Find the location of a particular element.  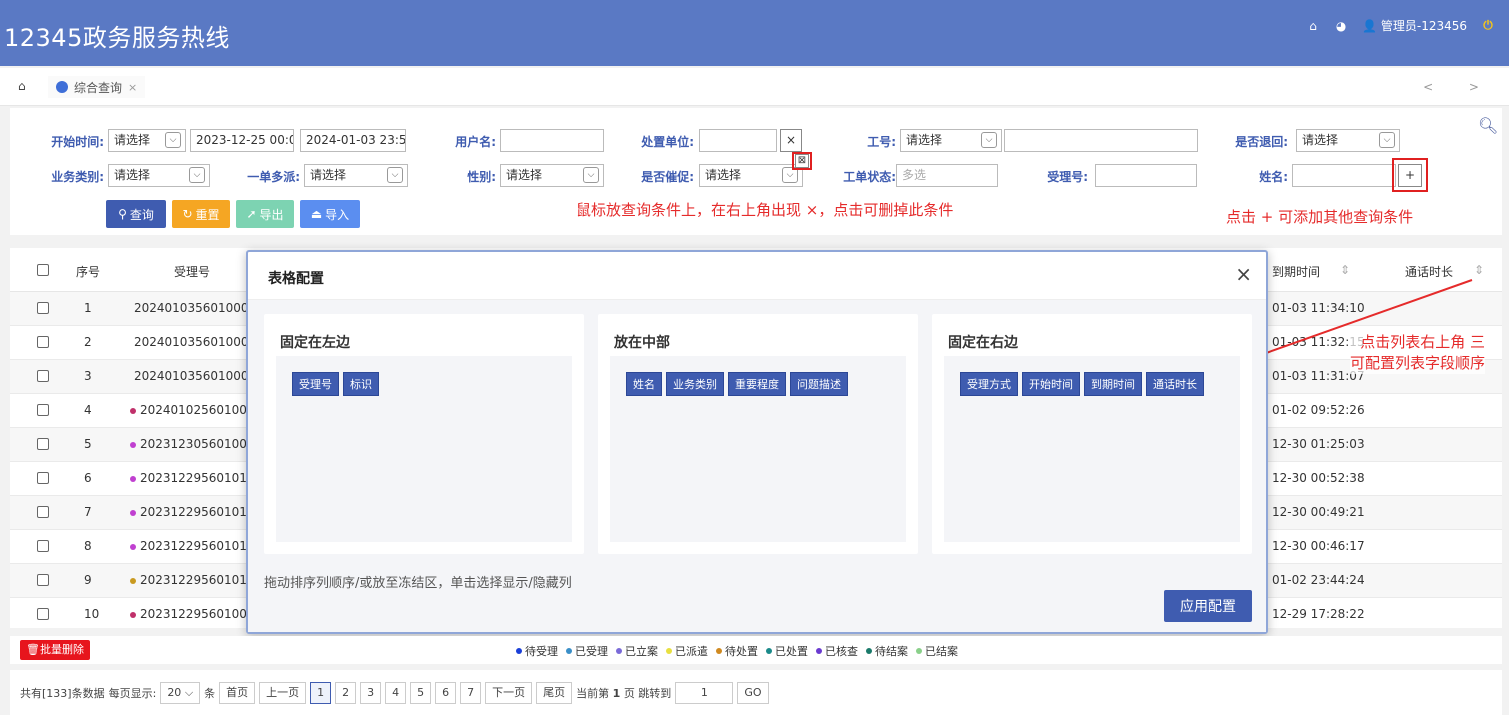

username-input is located at coordinates (552, 140).